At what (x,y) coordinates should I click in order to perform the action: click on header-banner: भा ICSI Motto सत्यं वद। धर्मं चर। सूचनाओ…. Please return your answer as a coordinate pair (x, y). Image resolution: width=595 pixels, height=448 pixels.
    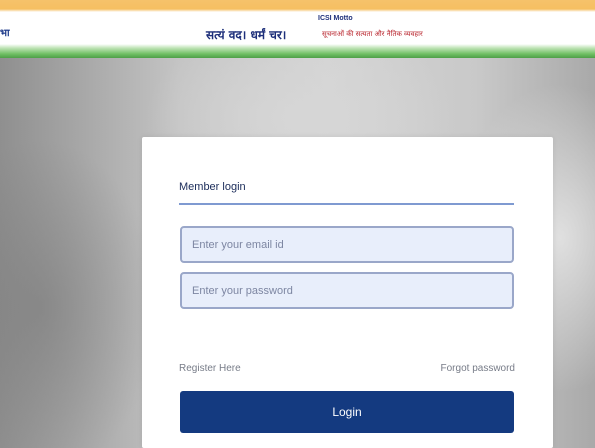
    Looking at the image, I should click on (297, 29).